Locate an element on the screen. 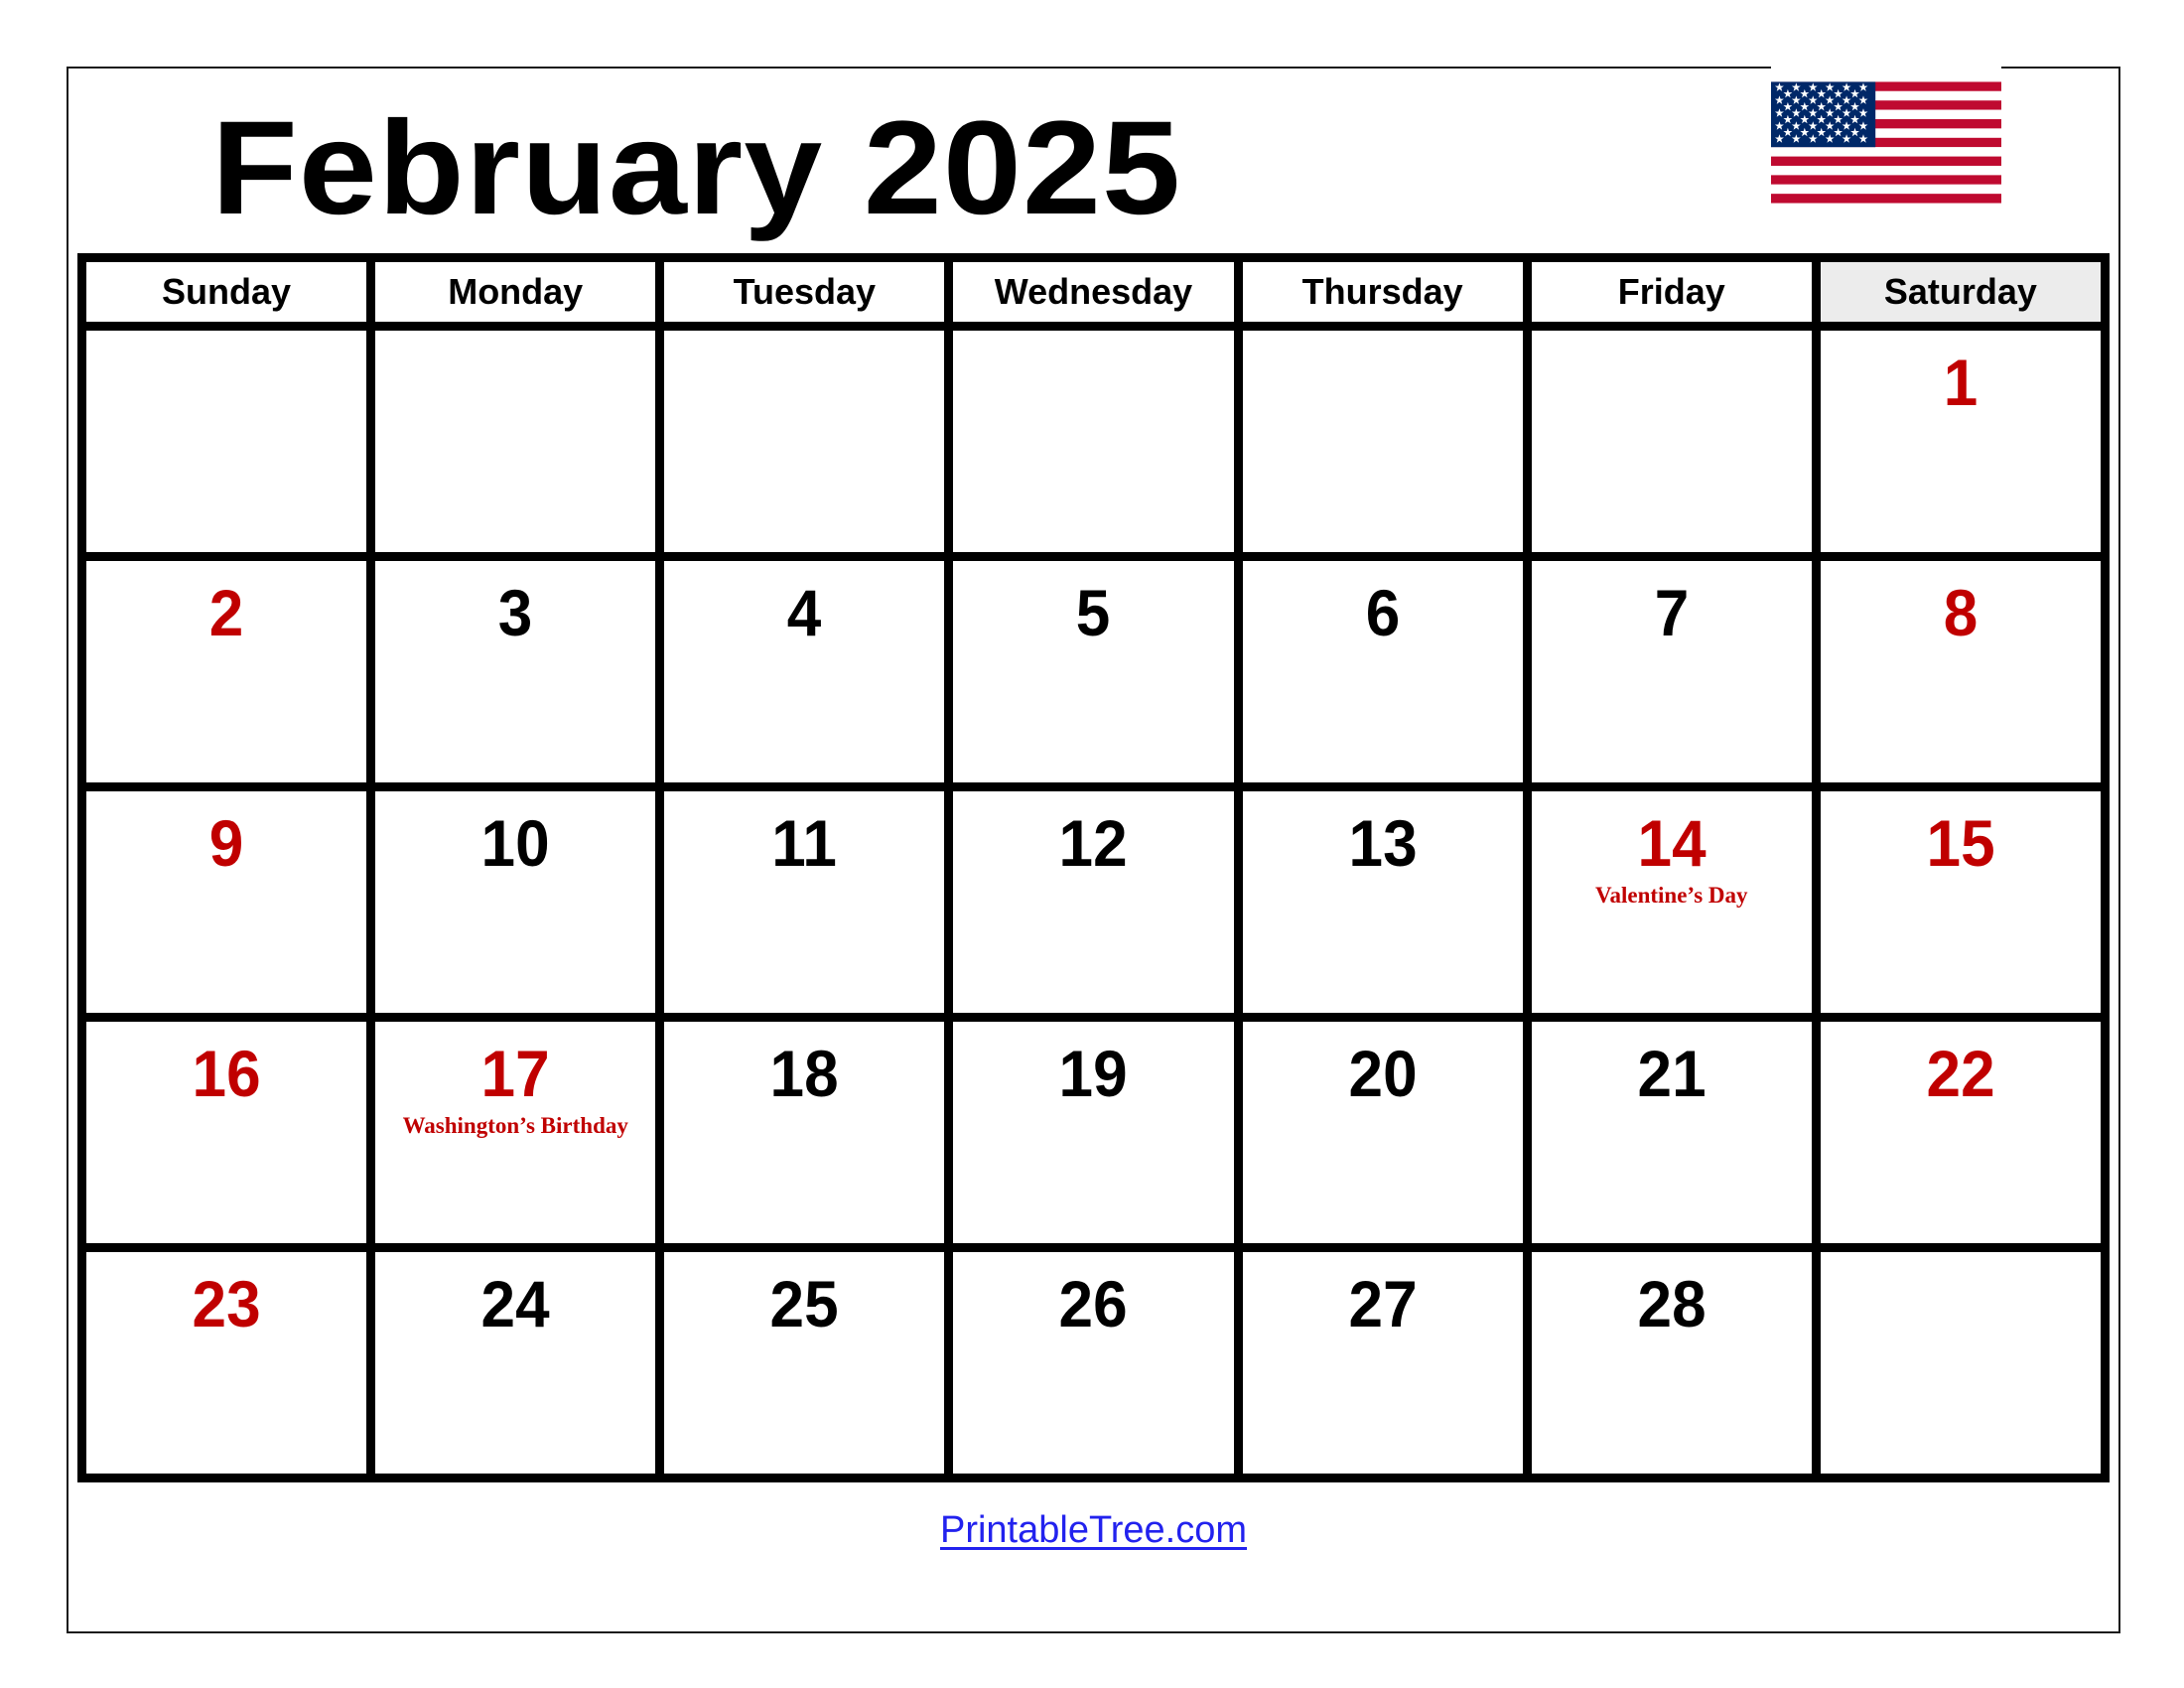  day-number: 21 is located at coordinates (1671, 1073).